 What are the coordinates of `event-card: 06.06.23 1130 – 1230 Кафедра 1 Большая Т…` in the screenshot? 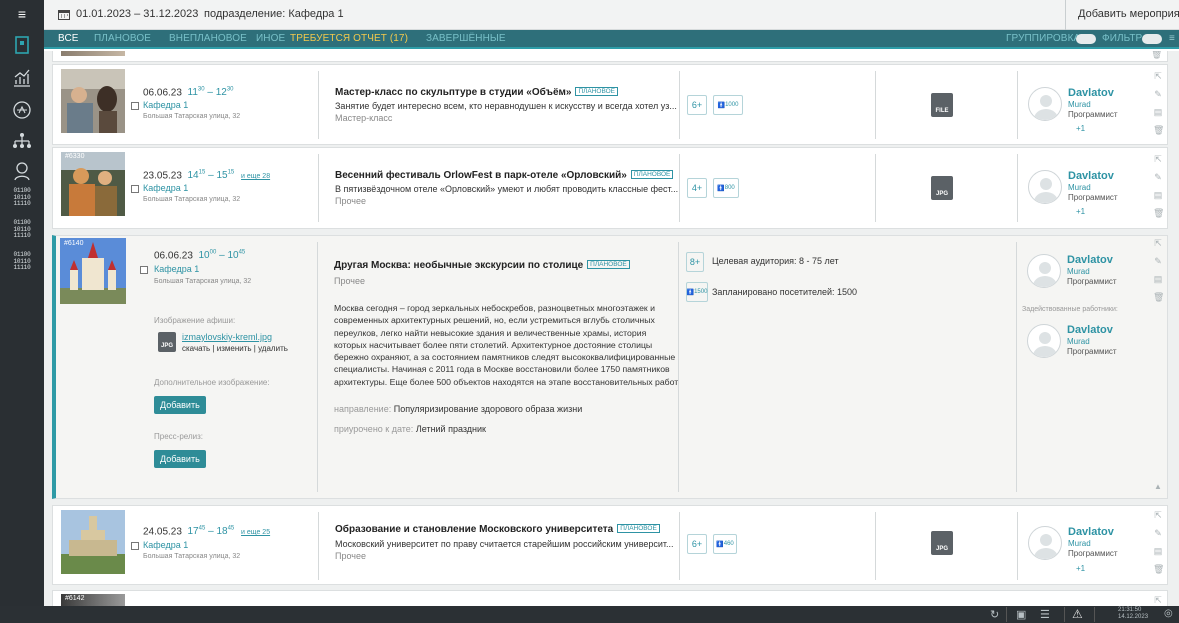 It's located at (610, 104).